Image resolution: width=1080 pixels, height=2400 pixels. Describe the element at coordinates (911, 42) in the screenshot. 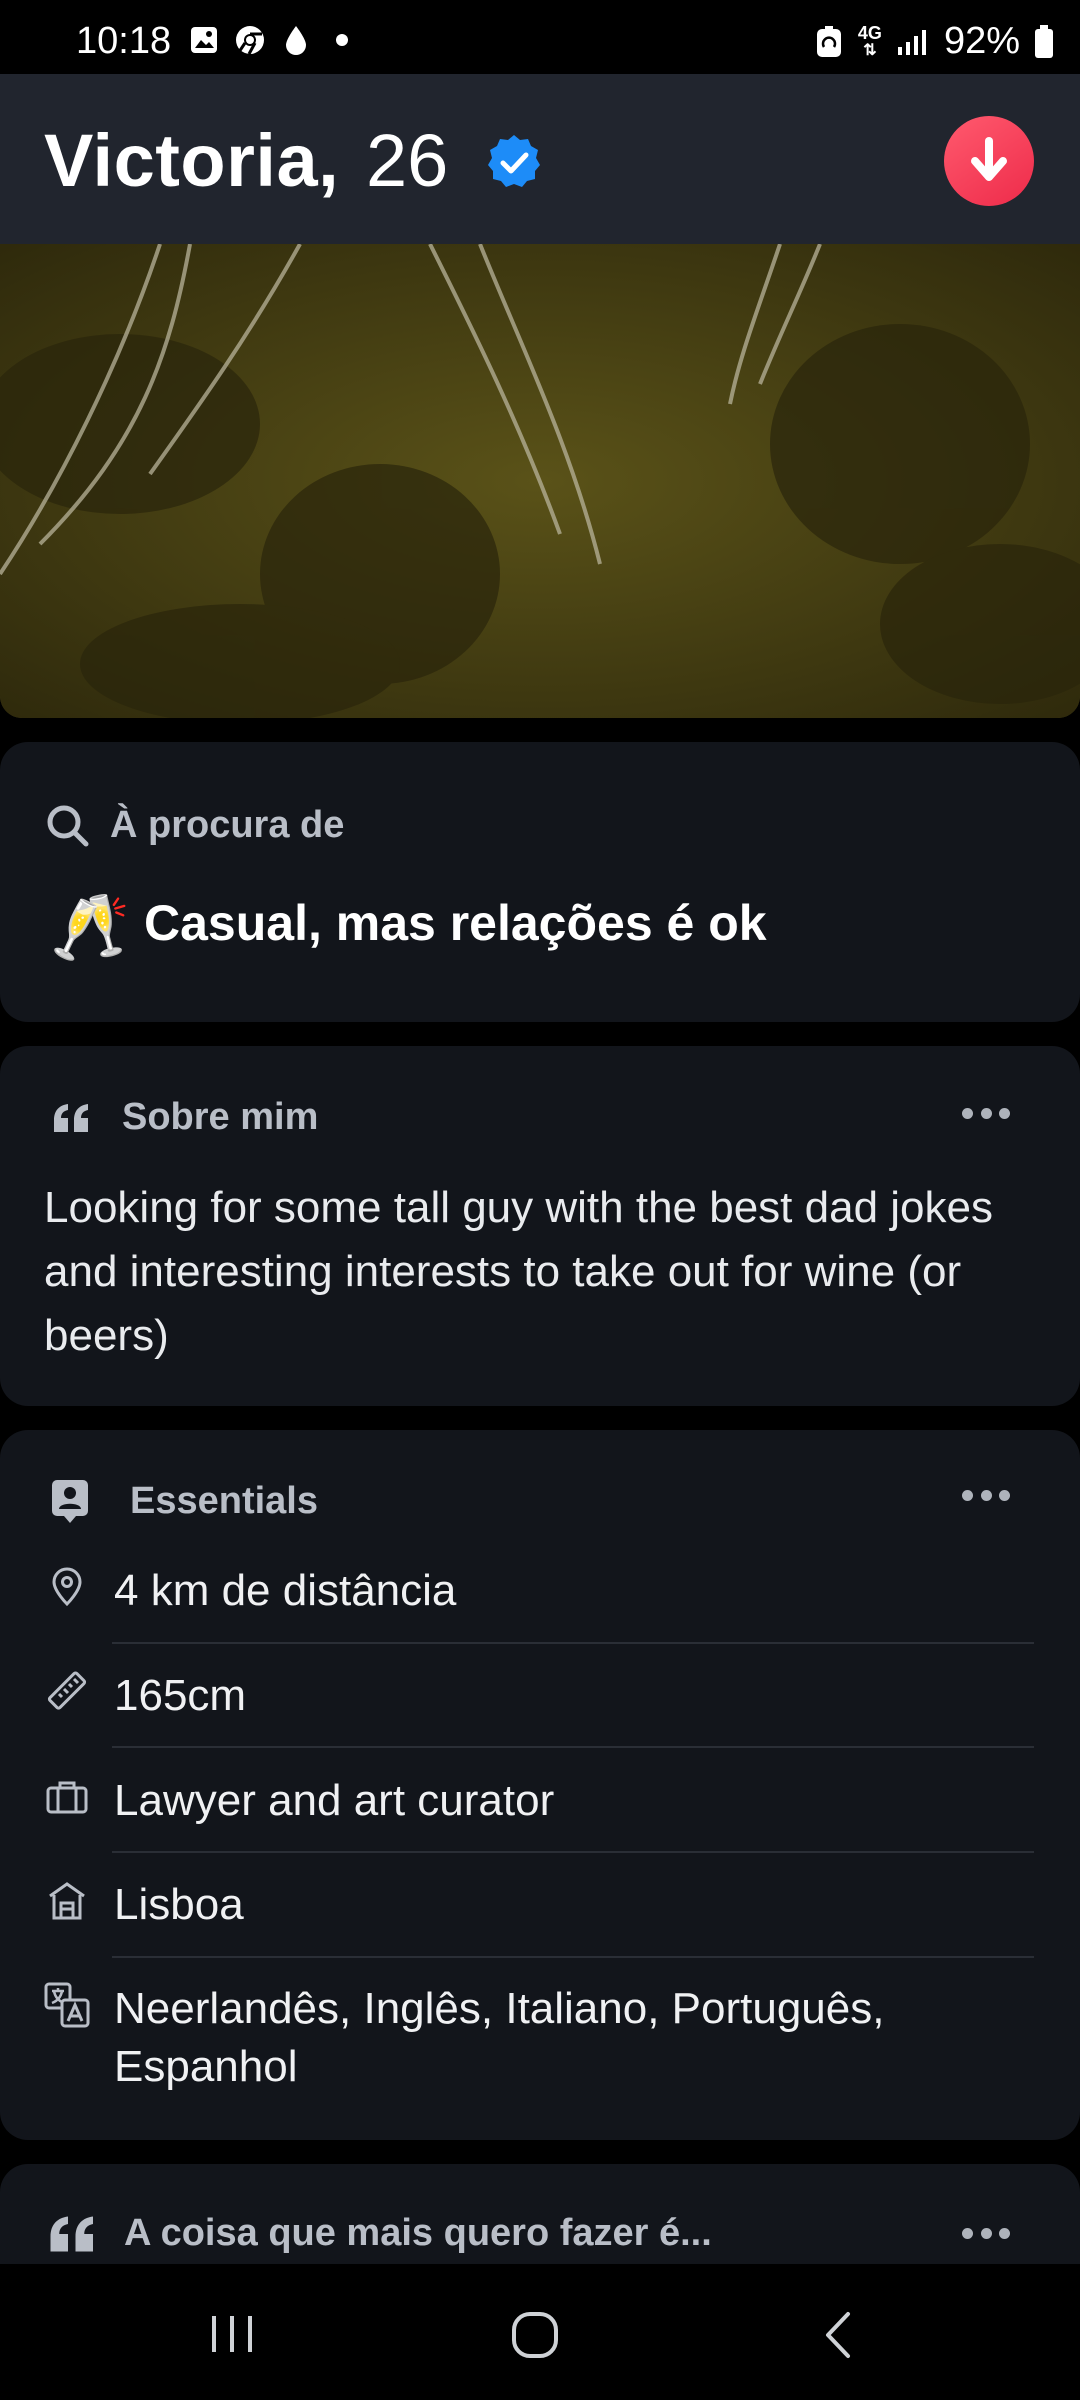

I see `signal-icon` at that location.